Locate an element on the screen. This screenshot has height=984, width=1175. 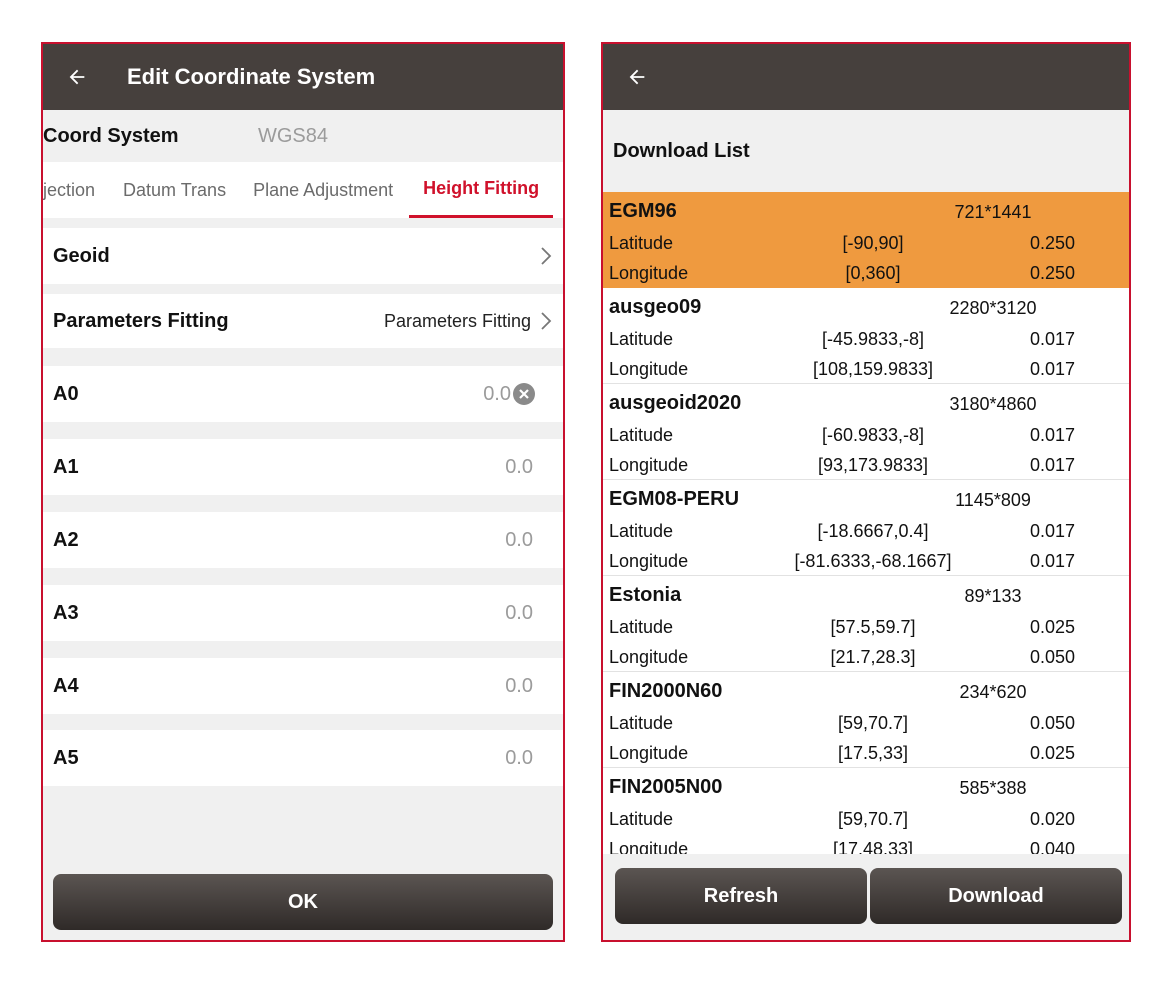
download-button: Download is located at coordinates (996, 896).